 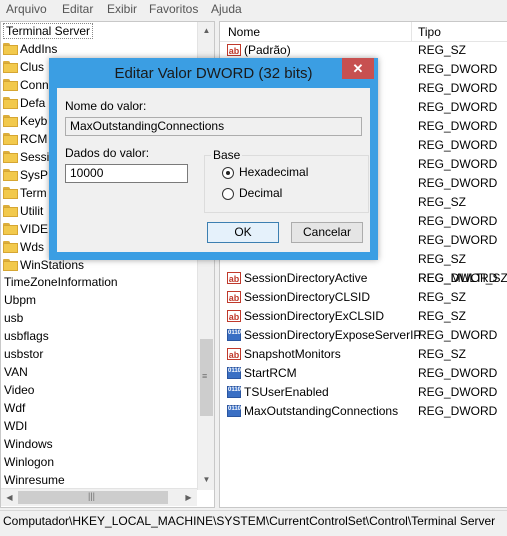 What do you see at coordinates (34, 85) in the screenshot?
I see `tree-item-label: Conn` at bounding box center [34, 85].